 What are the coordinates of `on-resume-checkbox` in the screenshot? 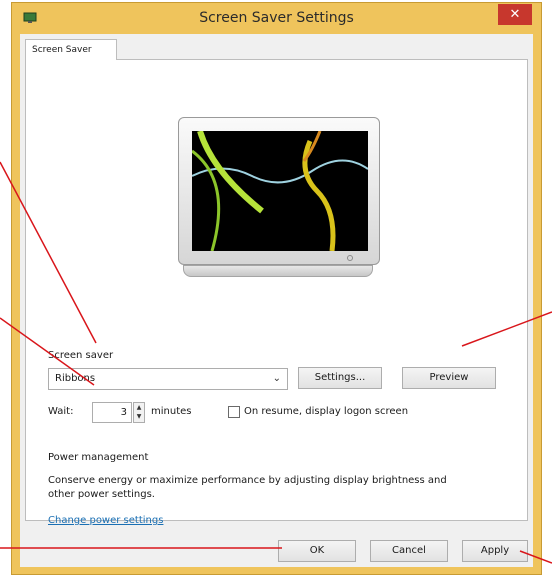 It's located at (234, 412).